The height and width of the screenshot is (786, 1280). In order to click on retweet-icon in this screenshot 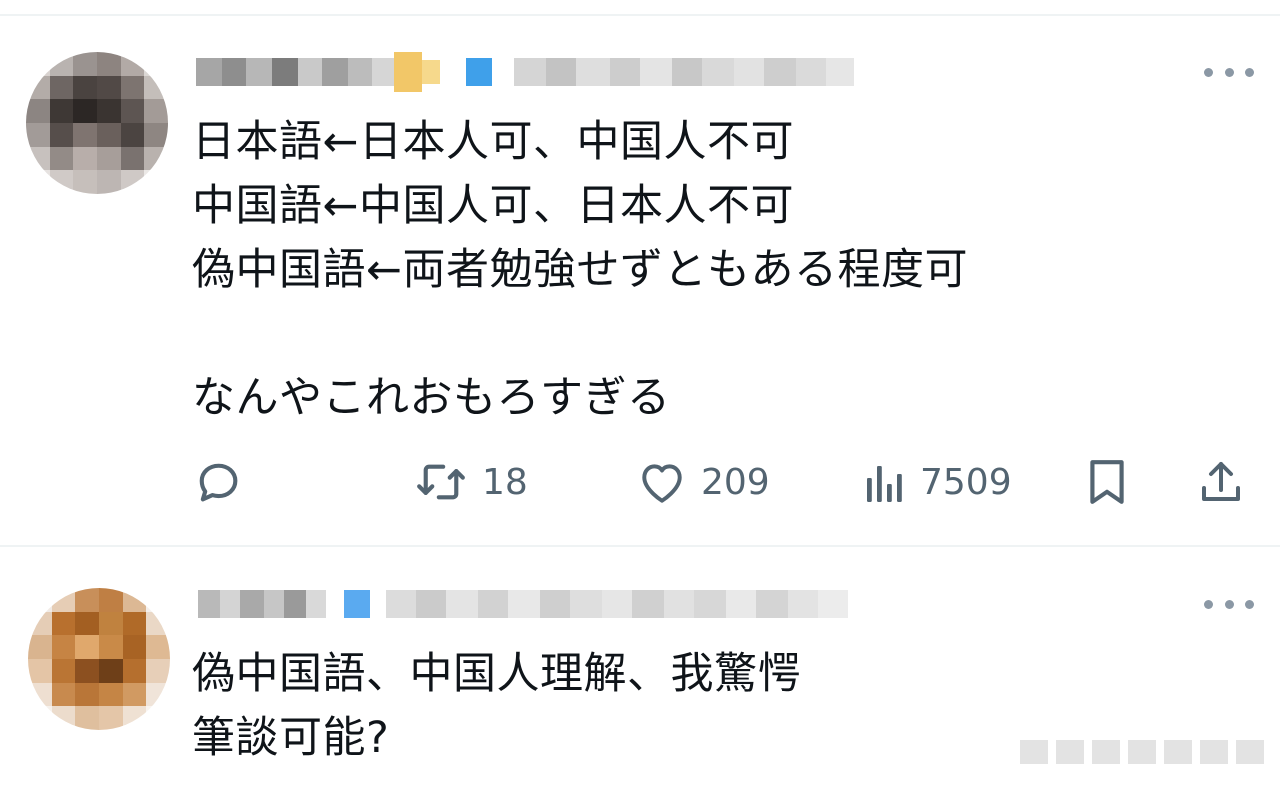, I will do `click(441, 482)`.